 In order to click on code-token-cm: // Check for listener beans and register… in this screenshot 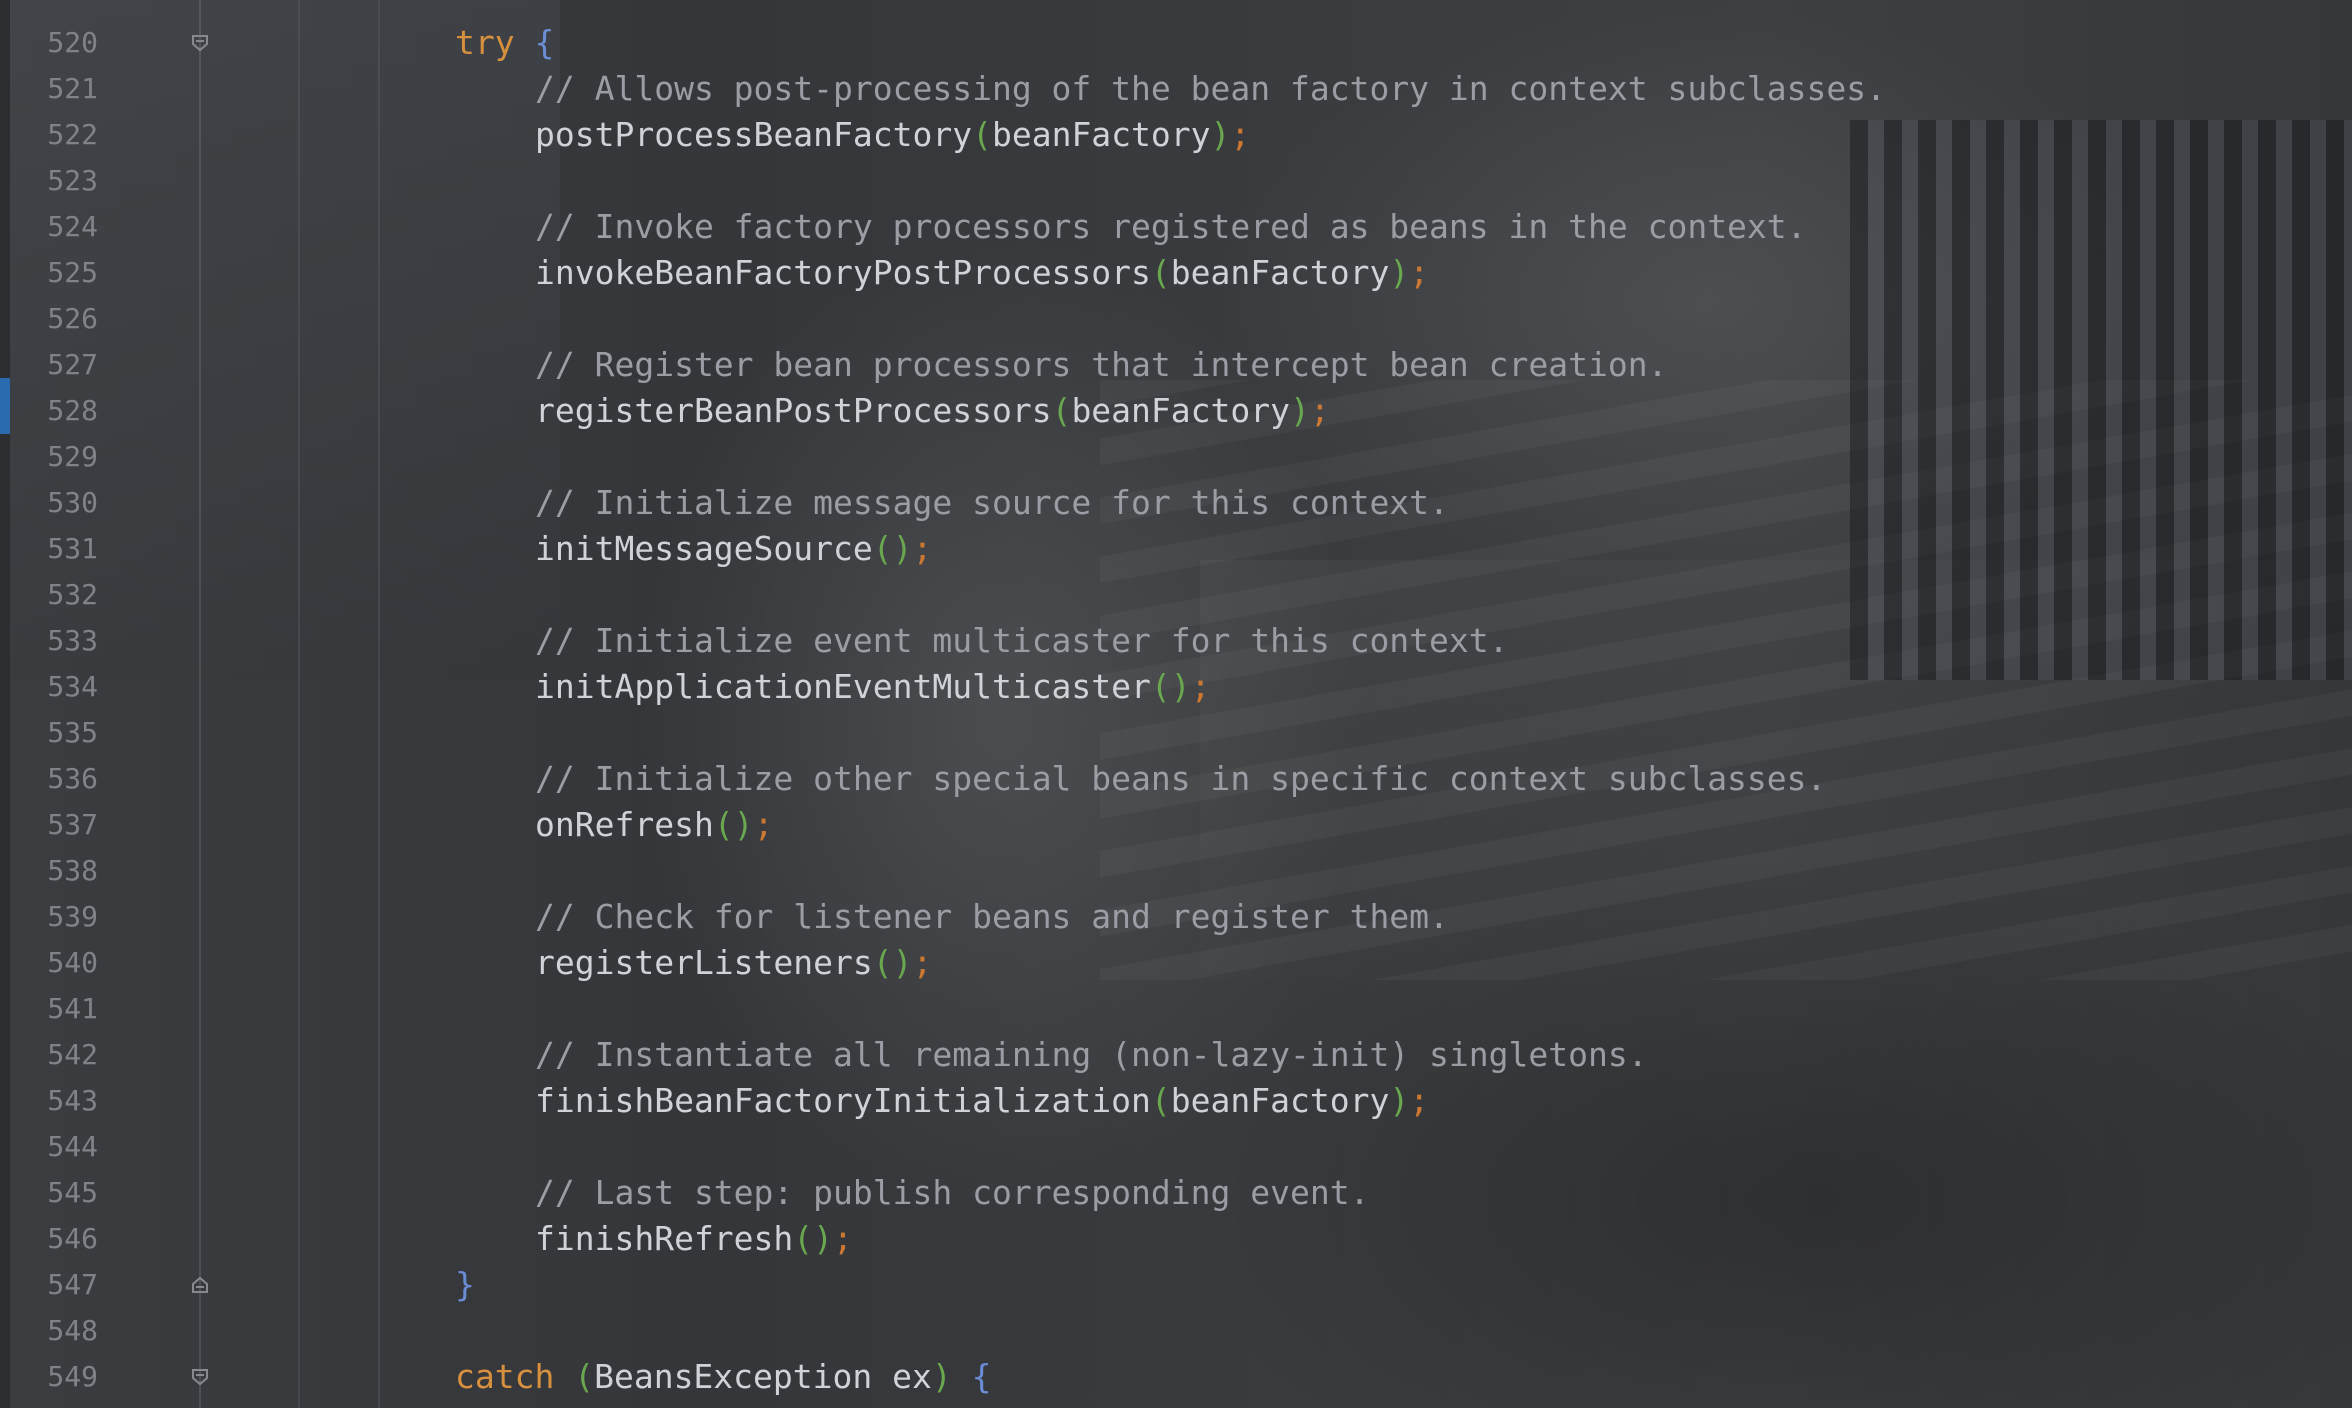, I will do `click(992, 916)`.